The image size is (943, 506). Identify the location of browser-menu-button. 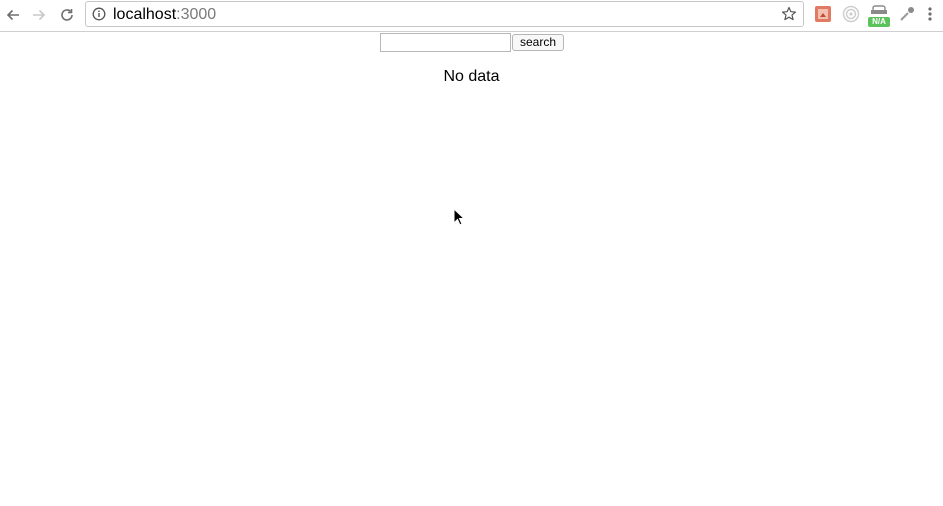
(930, 15).